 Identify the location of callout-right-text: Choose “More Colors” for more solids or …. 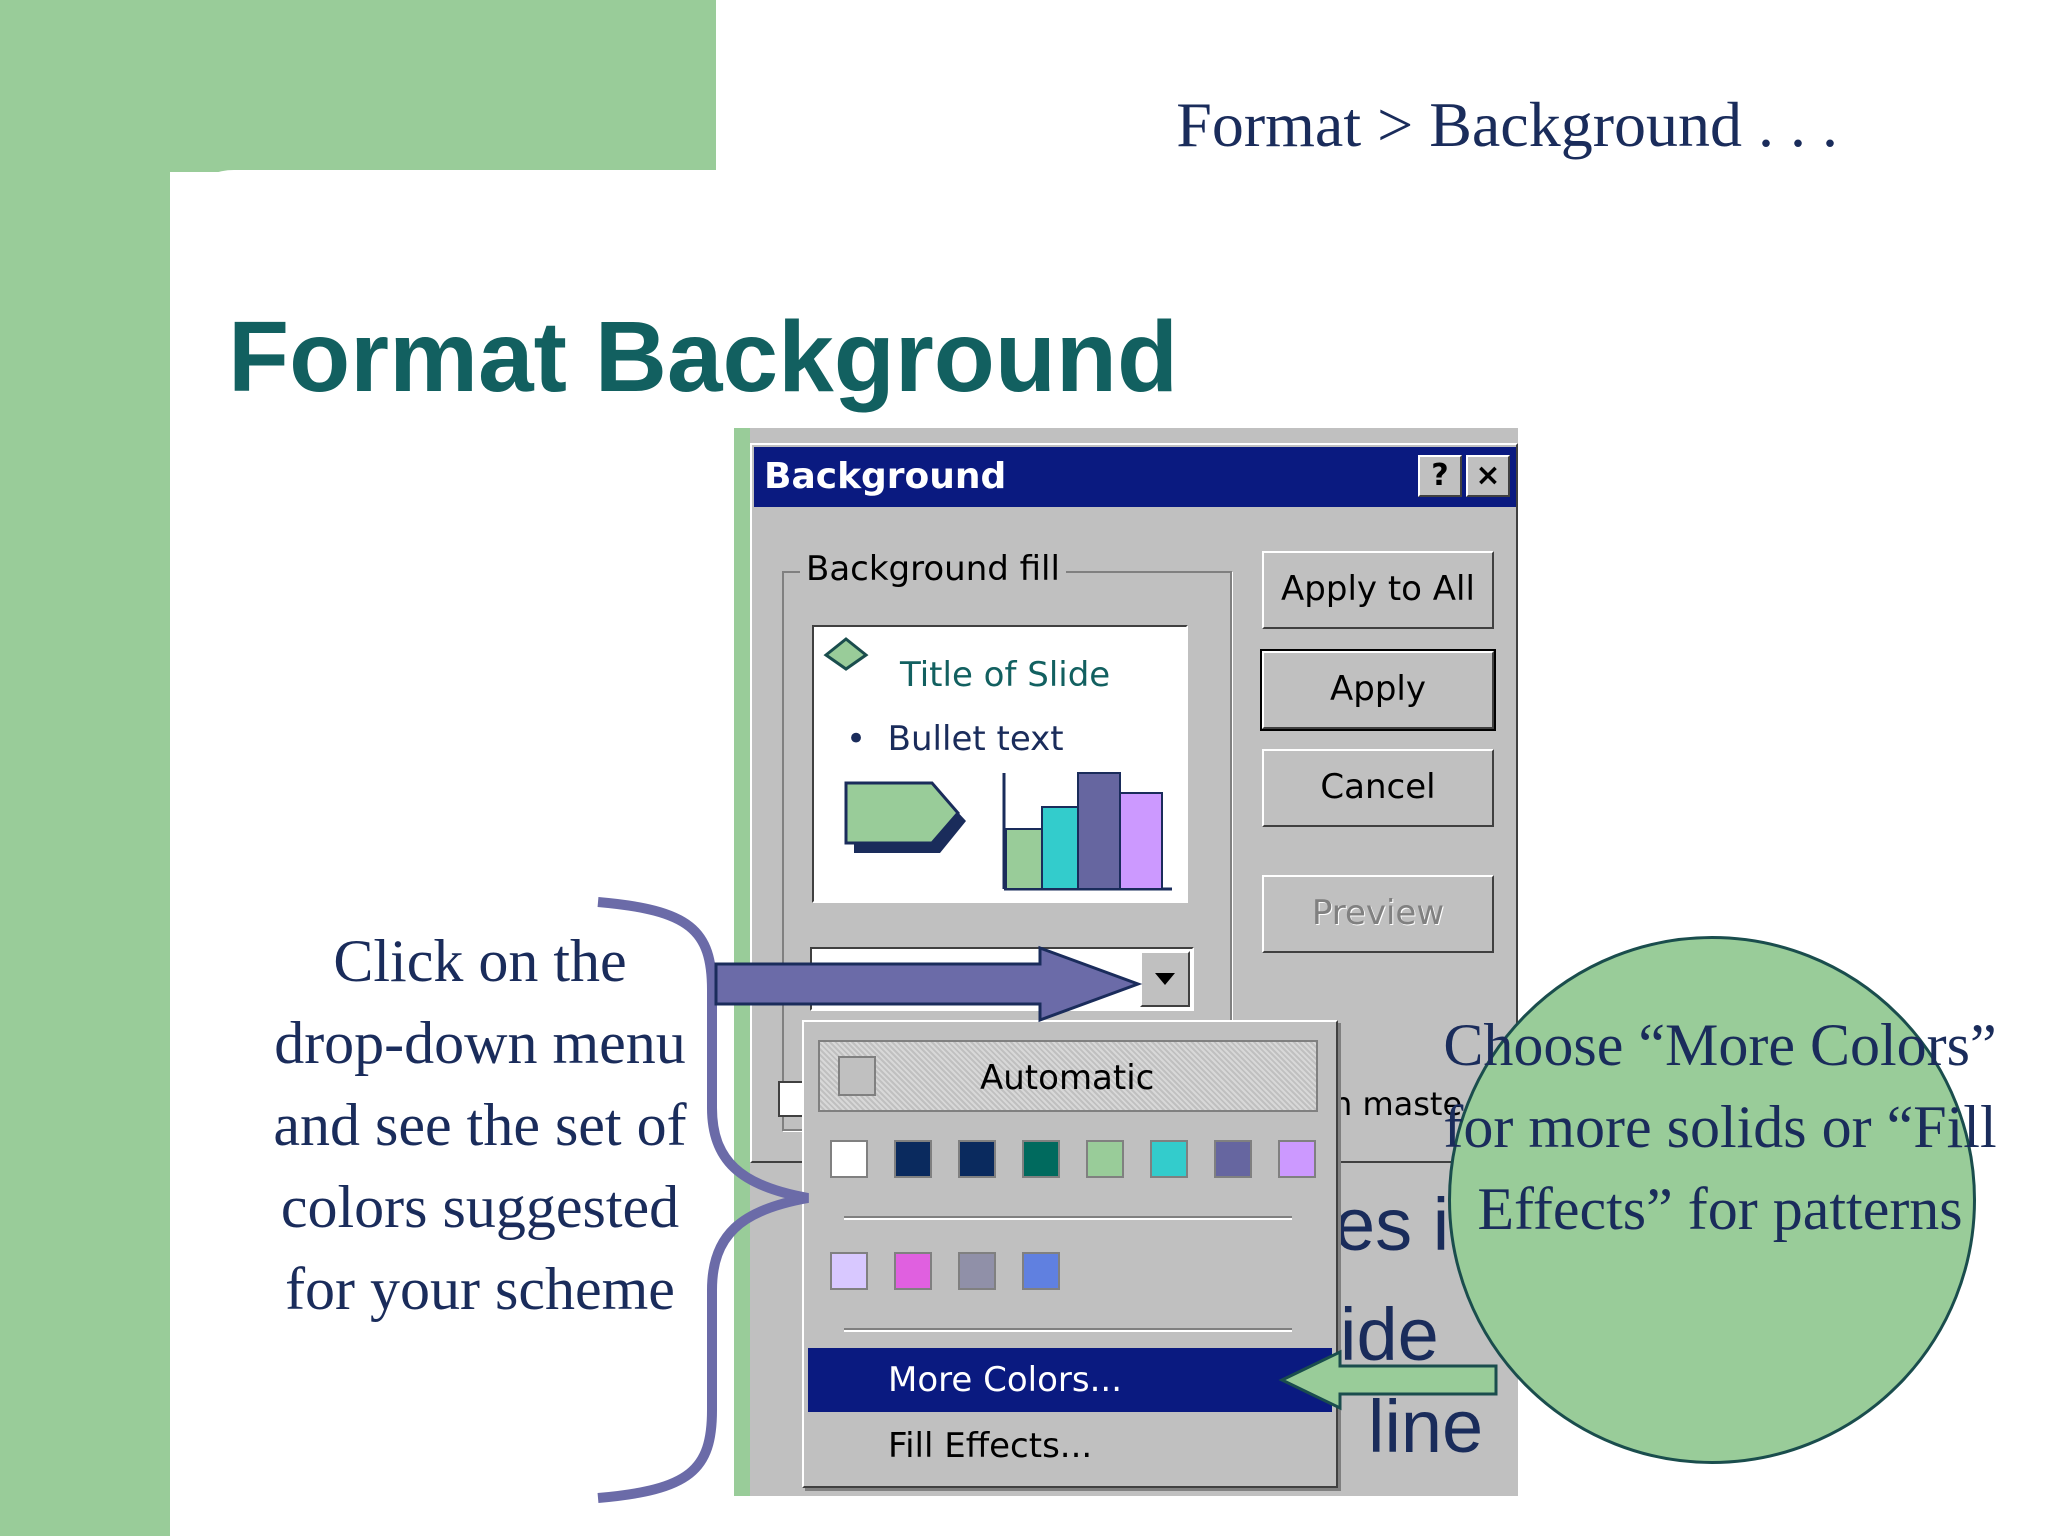
(1720, 1127).